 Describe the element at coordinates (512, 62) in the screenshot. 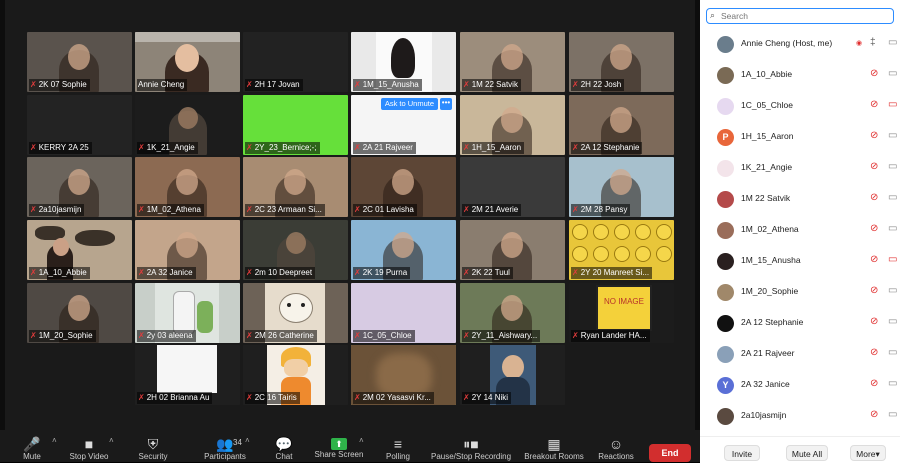

I see `video-tile: ✗ 1M 22 Satvik` at that location.